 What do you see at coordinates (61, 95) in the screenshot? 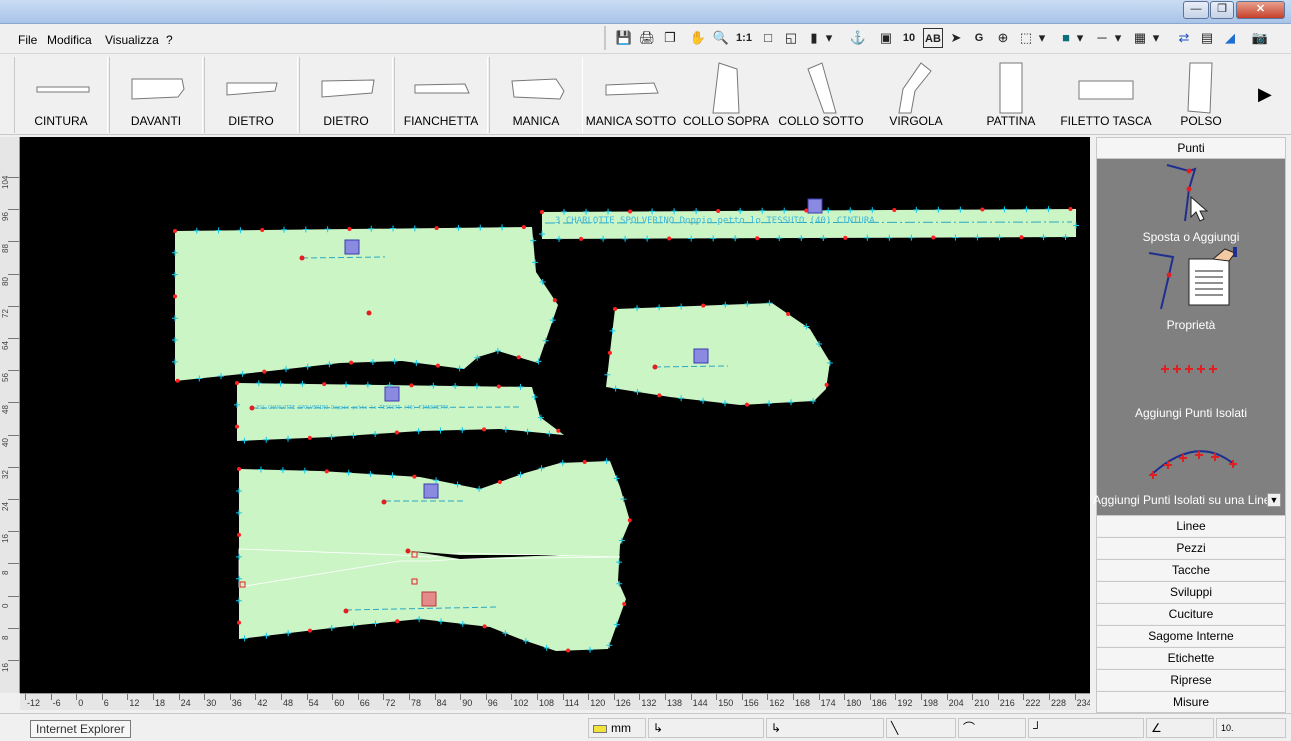
I see `piece-tile-cintura: CINTURA` at bounding box center [61, 95].